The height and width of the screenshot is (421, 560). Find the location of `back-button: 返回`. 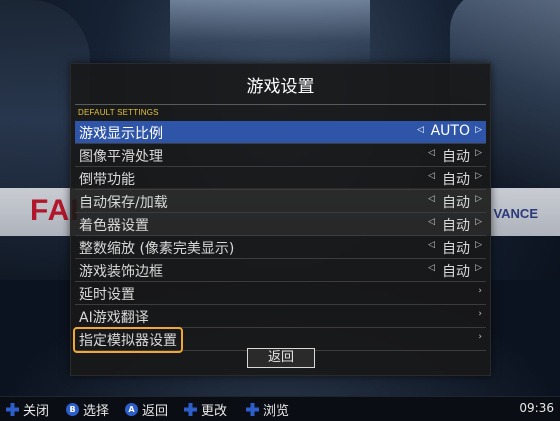

back-button: 返回 is located at coordinates (281, 358).